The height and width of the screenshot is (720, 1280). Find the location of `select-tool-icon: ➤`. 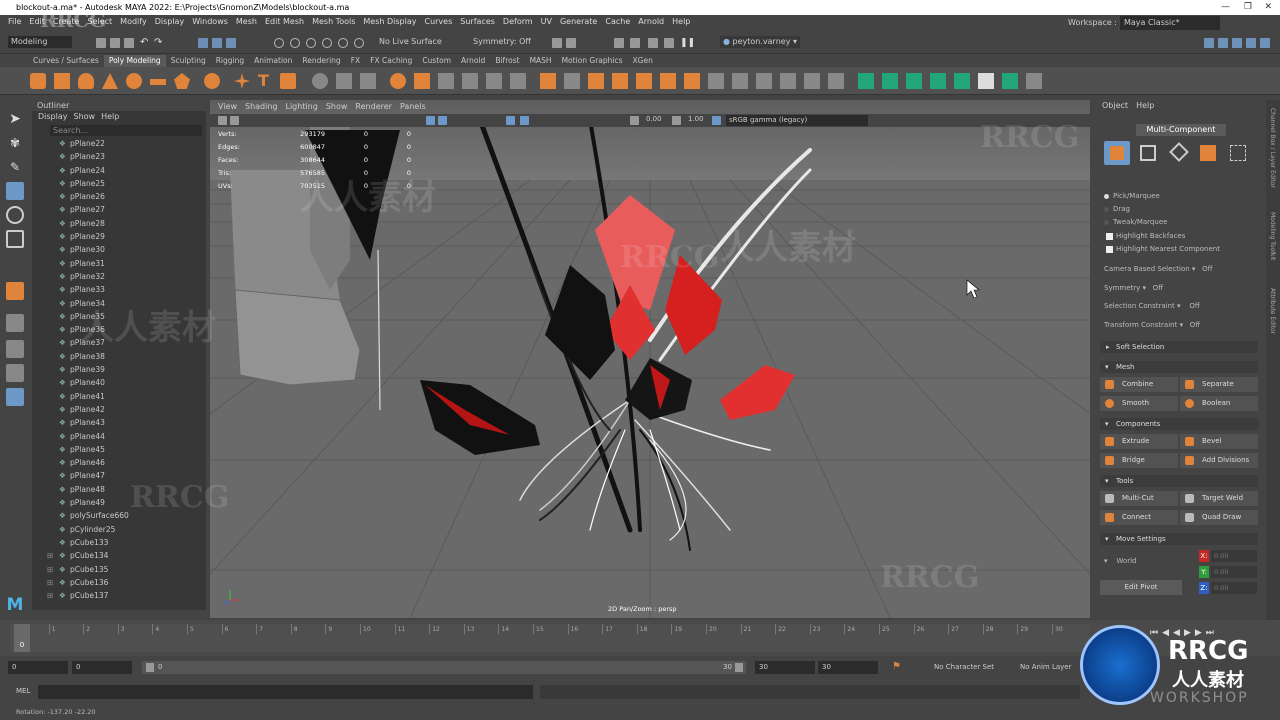

select-tool-icon: ➤ is located at coordinates (15, 119).